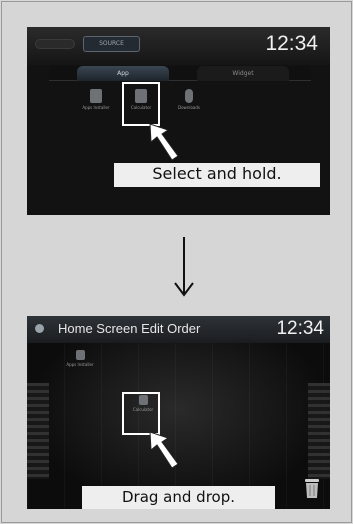 This screenshot has height=524, width=353. I want to click on instruction-caption: Select and hold., so click(217, 175).